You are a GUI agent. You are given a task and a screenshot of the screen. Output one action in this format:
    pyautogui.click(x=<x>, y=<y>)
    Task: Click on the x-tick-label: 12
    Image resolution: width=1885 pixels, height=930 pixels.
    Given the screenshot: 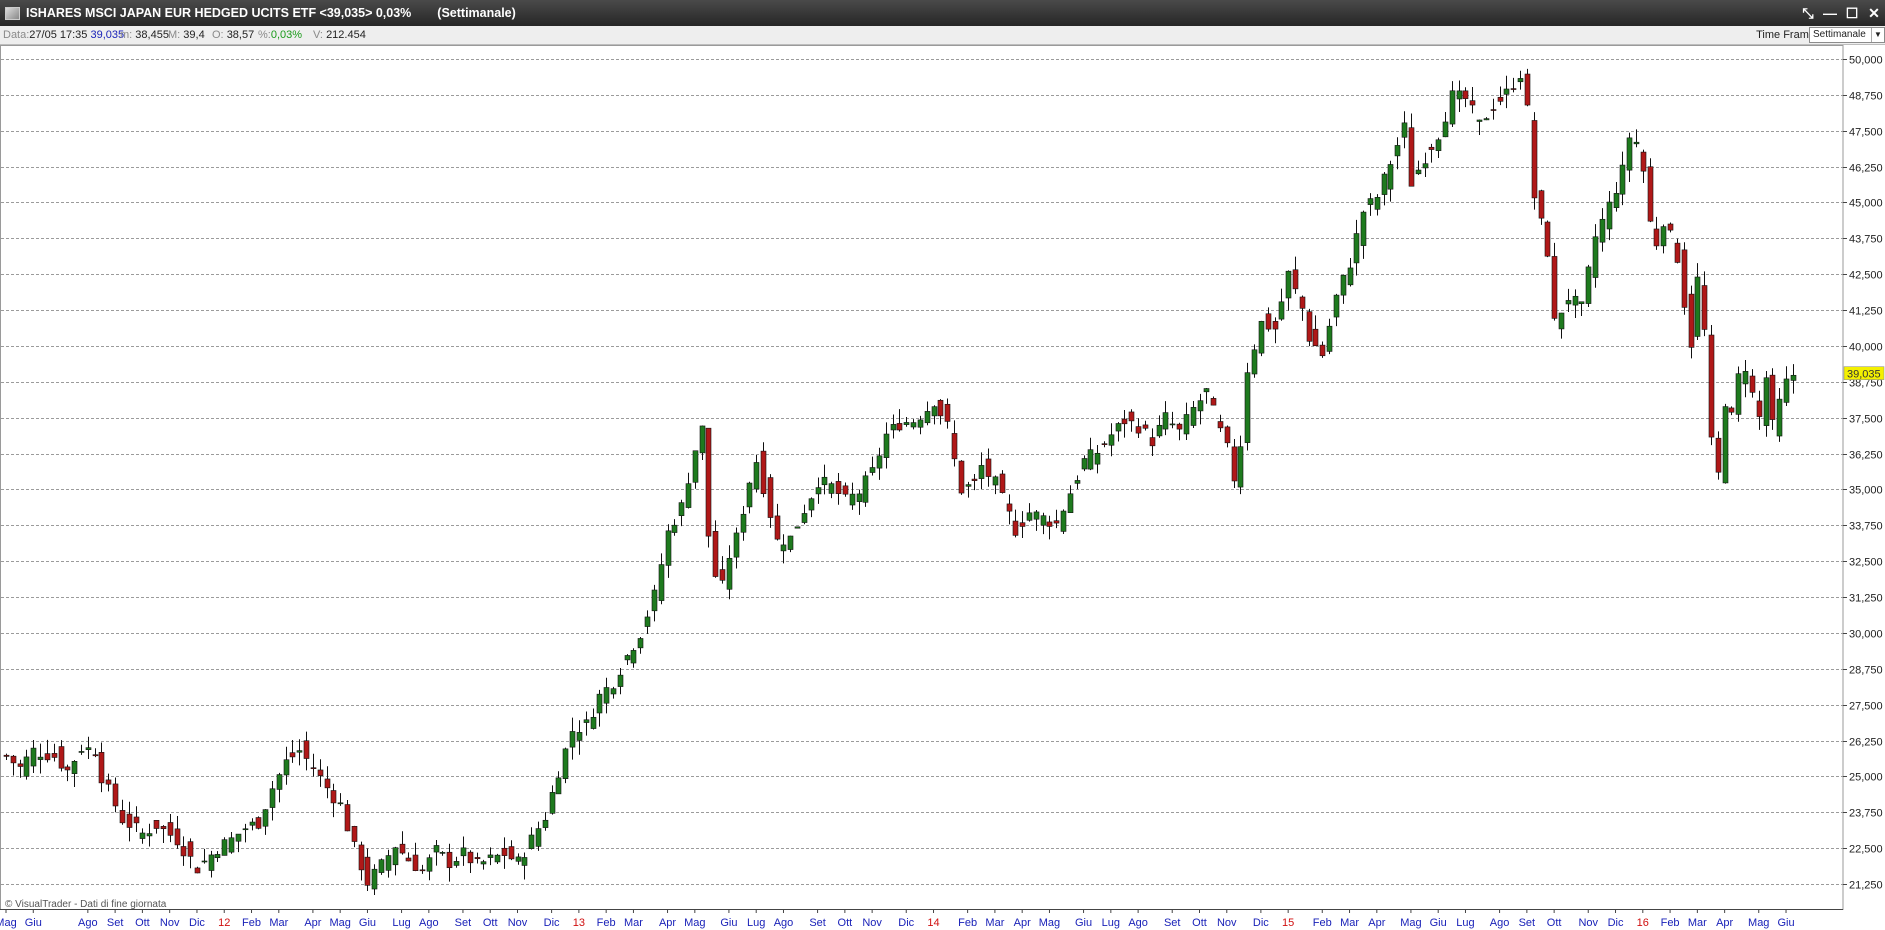 What is the action you would take?
    pyautogui.click(x=224, y=923)
    